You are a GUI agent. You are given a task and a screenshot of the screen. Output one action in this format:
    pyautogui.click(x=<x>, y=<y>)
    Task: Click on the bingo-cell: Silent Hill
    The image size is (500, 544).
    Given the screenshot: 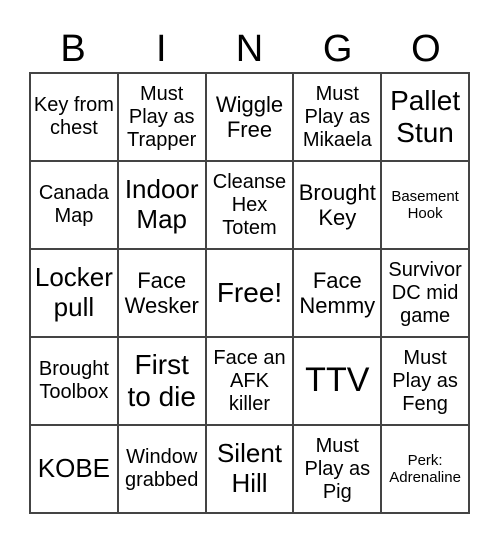 What is the action you would take?
    pyautogui.click(x=249, y=469)
    